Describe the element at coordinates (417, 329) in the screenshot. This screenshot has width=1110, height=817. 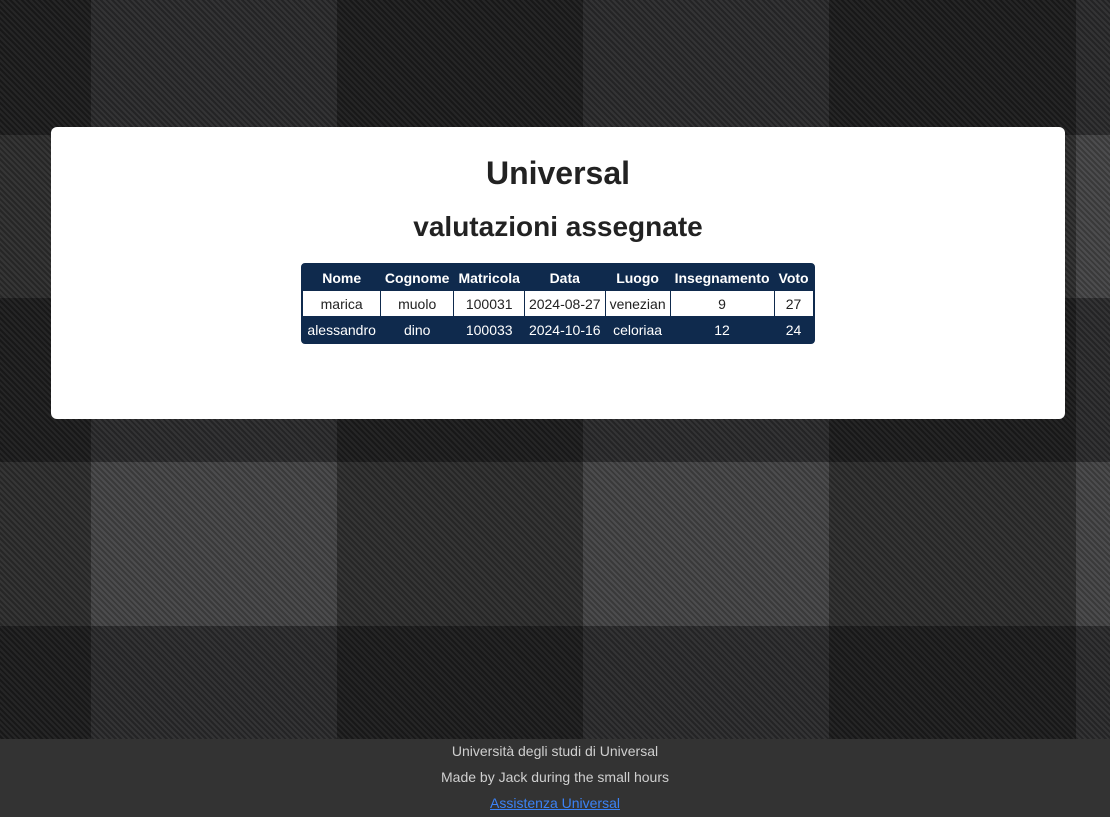
I see `cell-cognome: dino` at that location.